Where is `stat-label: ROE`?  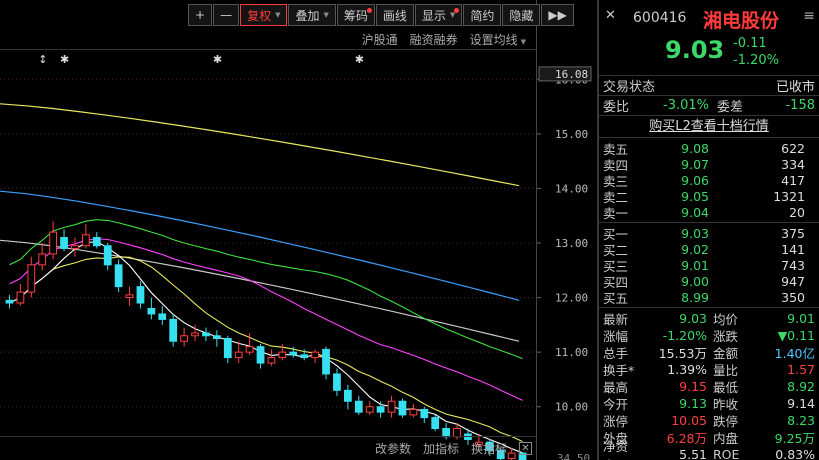
stat-label: ROE is located at coordinates (726, 453).